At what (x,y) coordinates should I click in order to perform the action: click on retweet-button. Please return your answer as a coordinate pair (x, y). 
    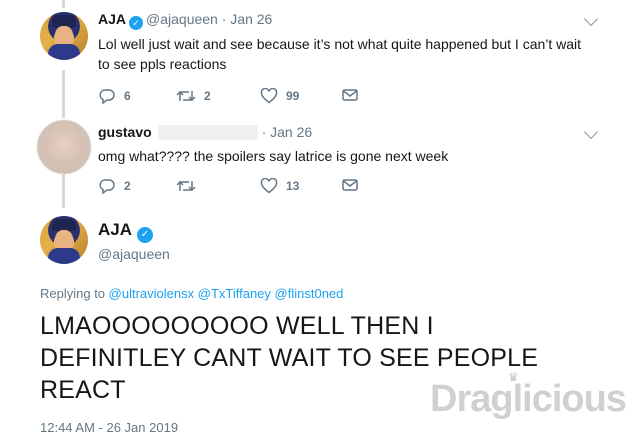
    Looking at the image, I should click on (190, 186).